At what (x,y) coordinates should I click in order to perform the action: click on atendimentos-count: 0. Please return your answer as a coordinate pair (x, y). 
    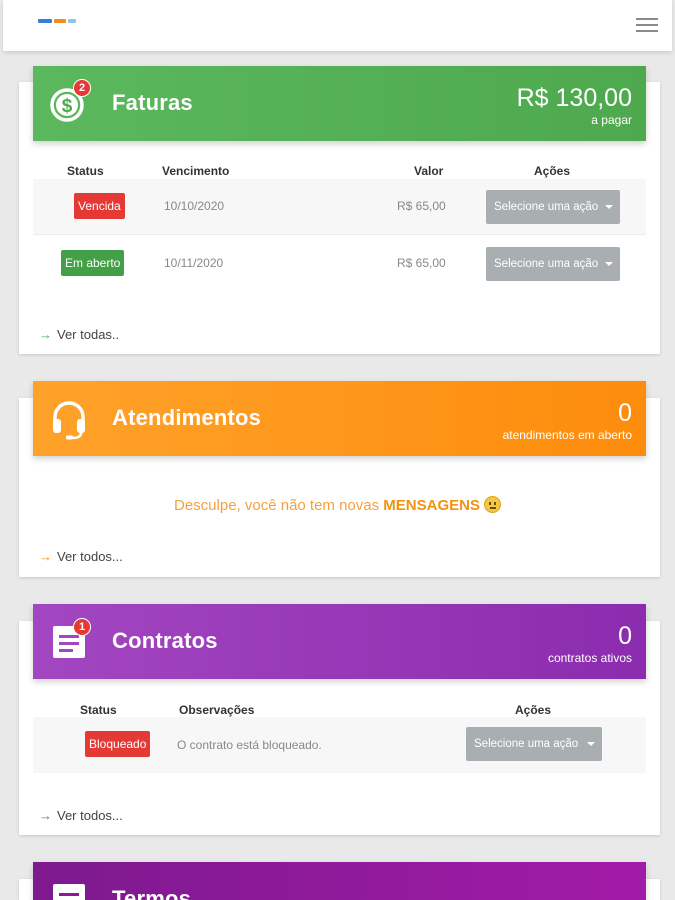
    Looking at the image, I should click on (625, 413).